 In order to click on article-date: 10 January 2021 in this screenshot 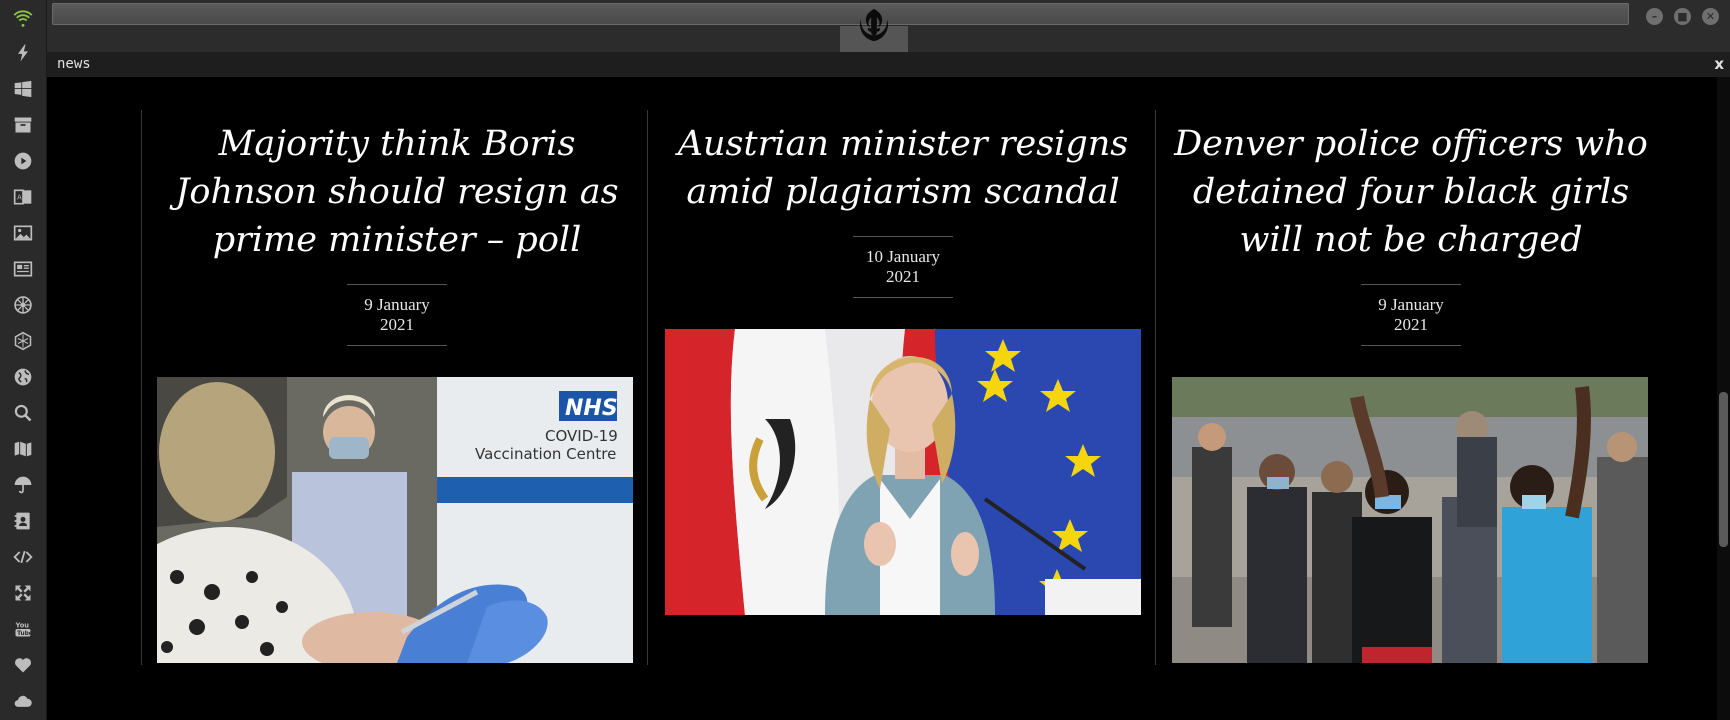, I will do `click(903, 267)`.